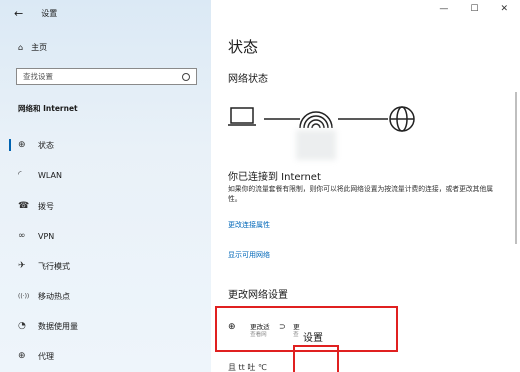 This screenshot has height=372, width=520. What do you see at coordinates (248, 79) in the screenshot?
I see `network-status-heading: 网络状态` at bounding box center [248, 79].